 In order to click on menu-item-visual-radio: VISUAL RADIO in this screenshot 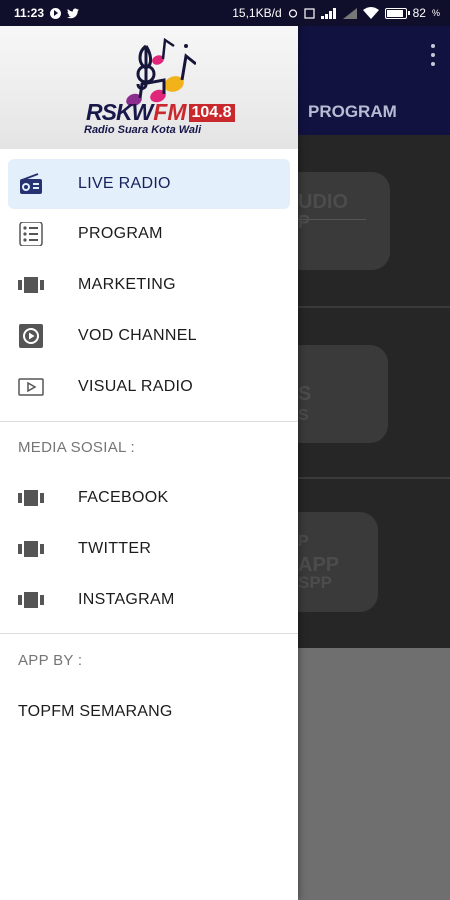, I will do `click(149, 387)`.